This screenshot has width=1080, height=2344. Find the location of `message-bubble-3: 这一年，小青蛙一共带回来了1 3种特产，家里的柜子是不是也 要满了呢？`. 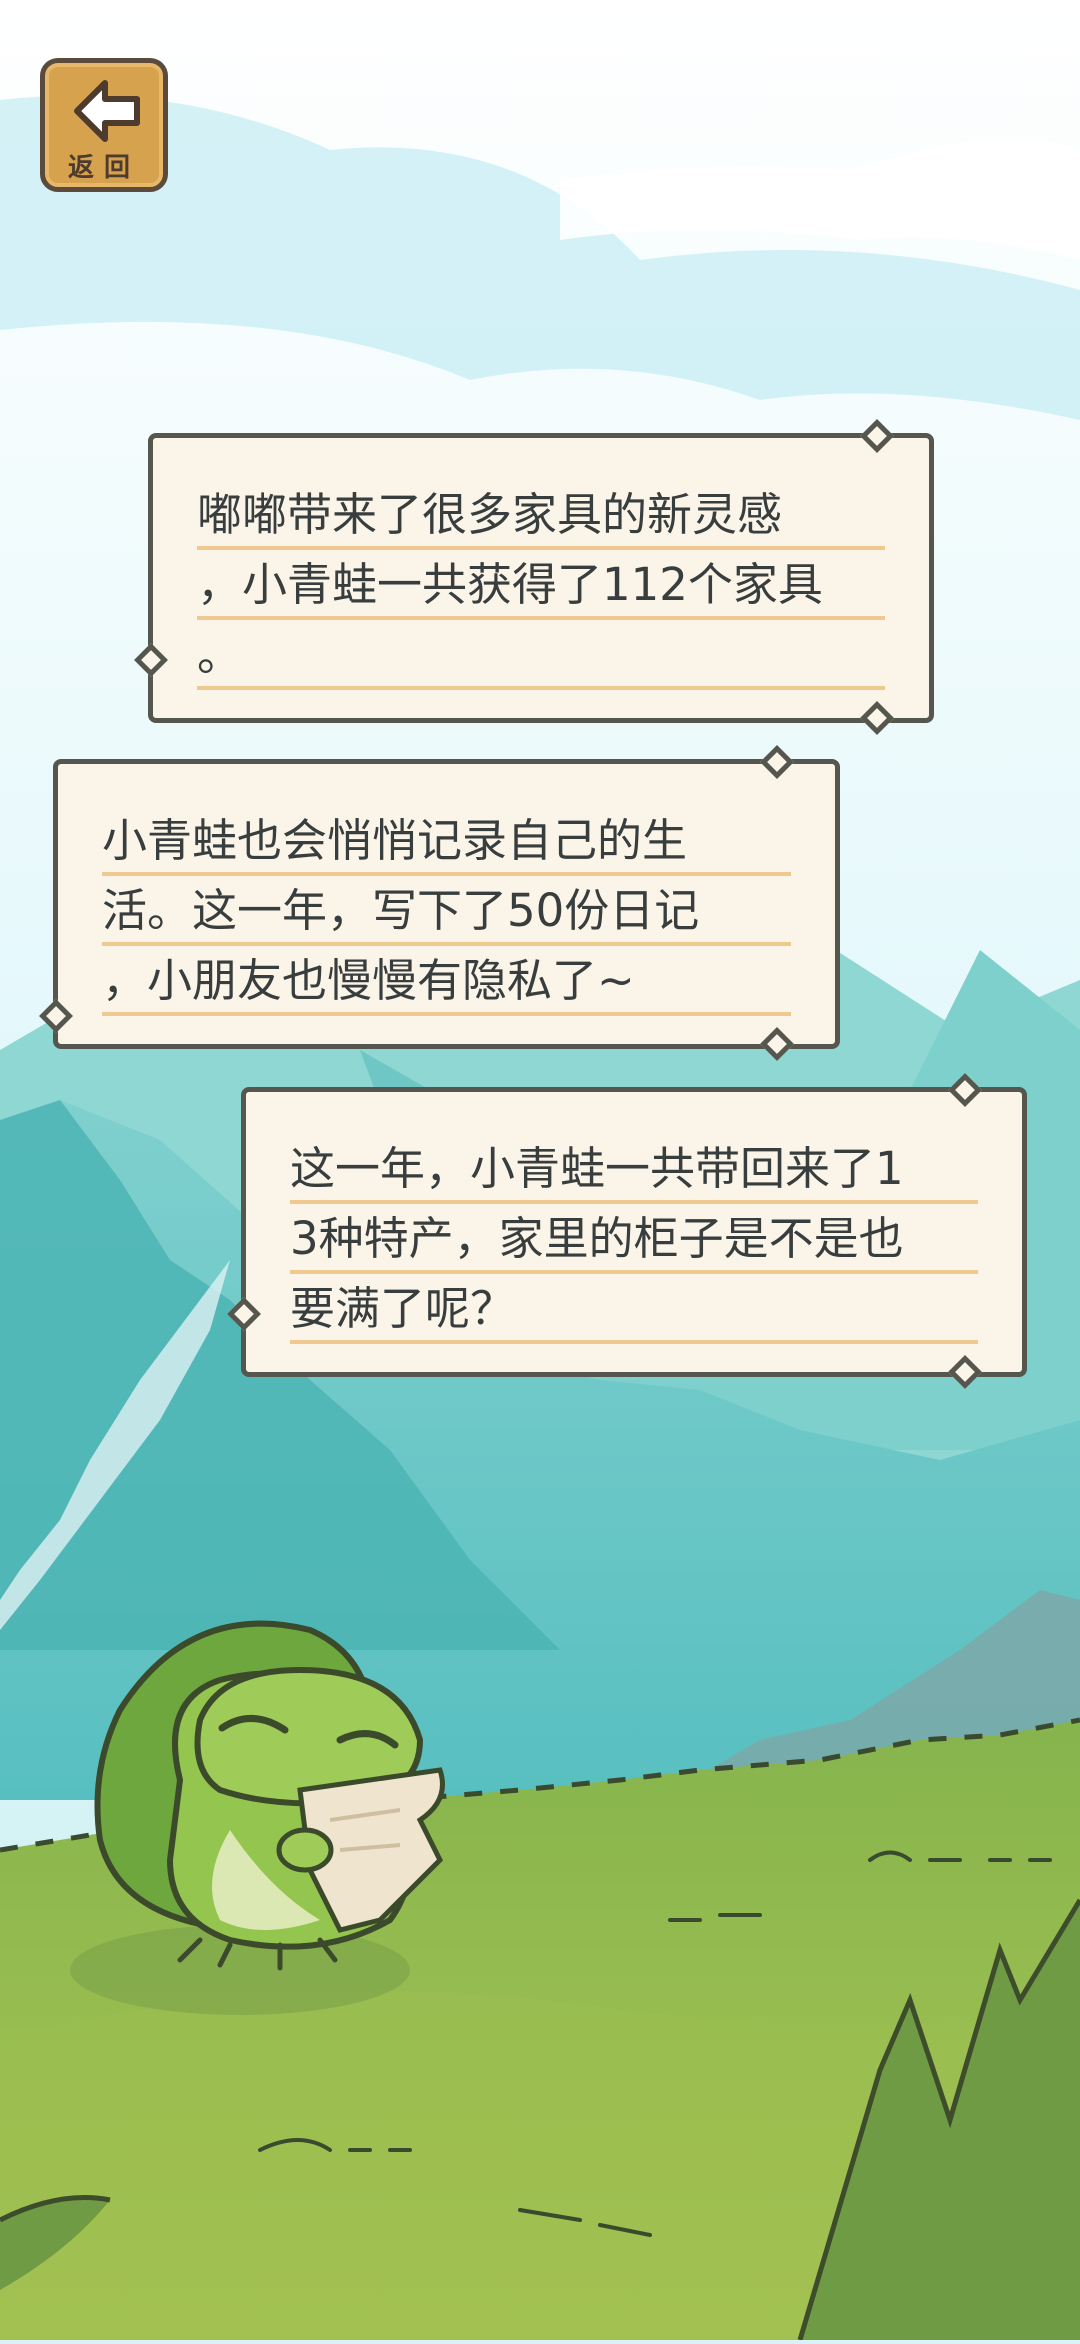

message-bubble-3: 这一年，小青蛙一共带回来了1 3种特产，家里的柜子是不是也 要满了呢？ is located at coordinates (627, 1231).